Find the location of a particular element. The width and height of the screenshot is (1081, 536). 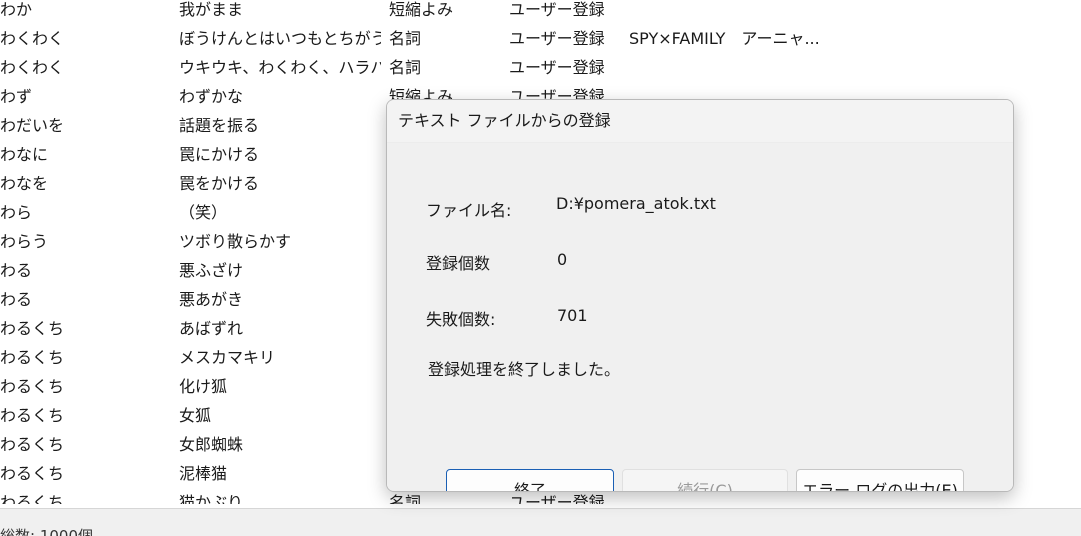

word-cell: 女狐 is located at coordinates (195, 415).